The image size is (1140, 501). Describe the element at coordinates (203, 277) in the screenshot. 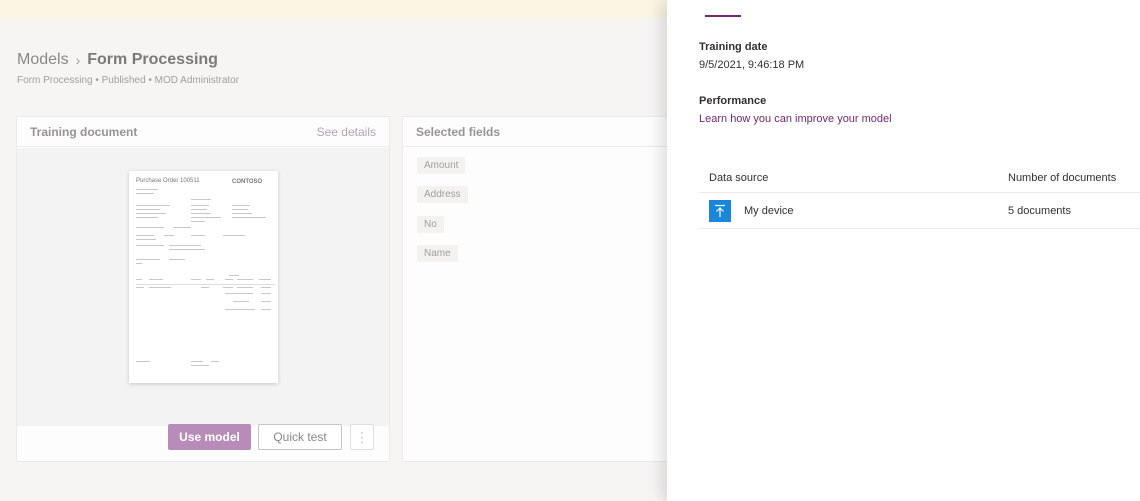

I see `document-thumbnail: Purchase Order 100511 CONTOSO` at that location.